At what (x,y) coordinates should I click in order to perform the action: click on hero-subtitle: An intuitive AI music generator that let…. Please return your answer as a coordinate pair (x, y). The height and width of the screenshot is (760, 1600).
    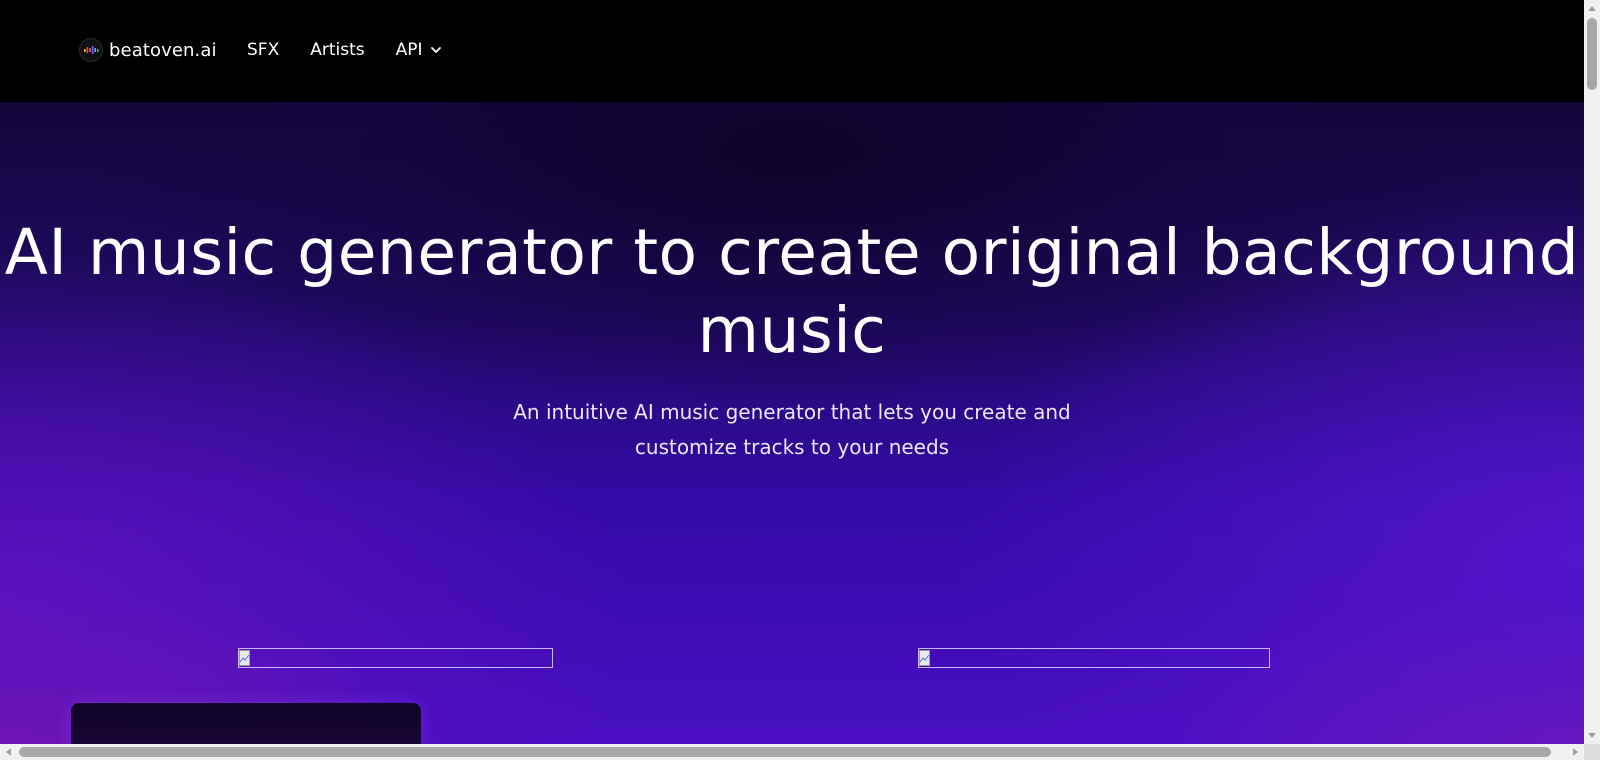
    Looking at the image, I should click on (792, 429).